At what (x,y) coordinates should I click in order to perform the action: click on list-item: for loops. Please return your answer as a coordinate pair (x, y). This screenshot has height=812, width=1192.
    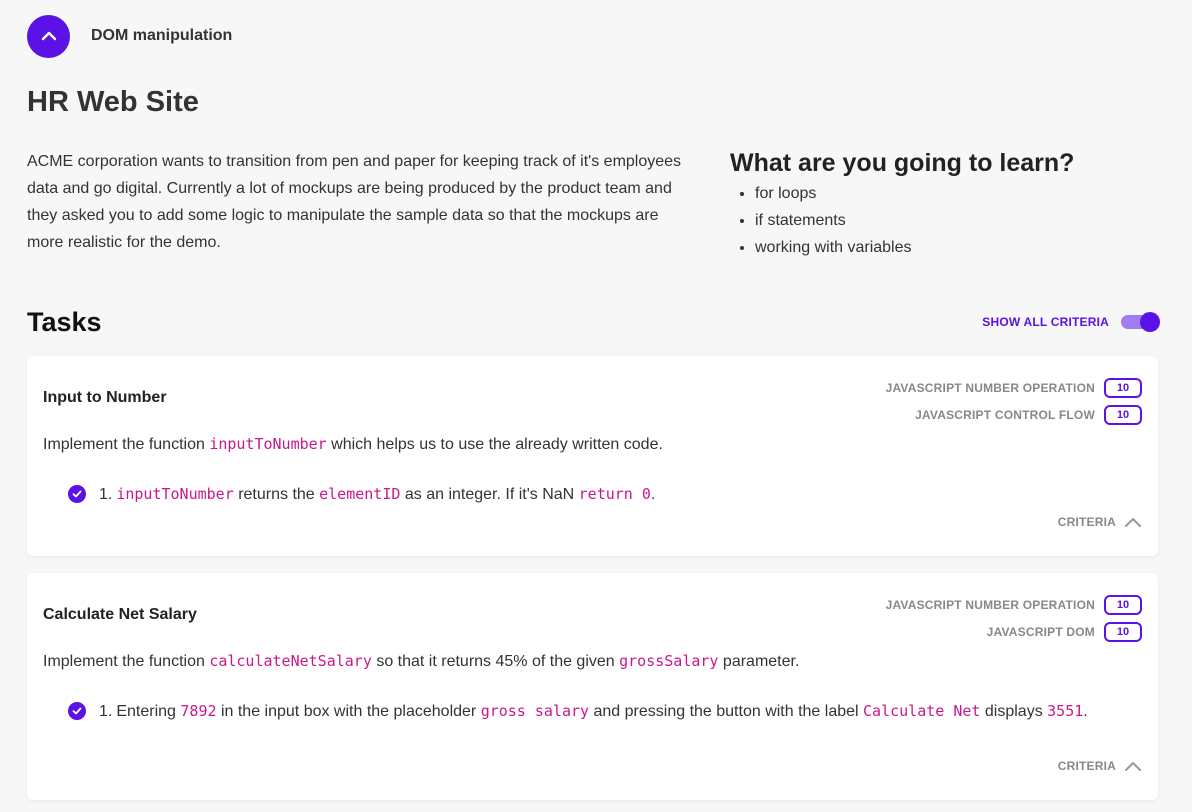
    Looking at the image, I should click on (962, 193).